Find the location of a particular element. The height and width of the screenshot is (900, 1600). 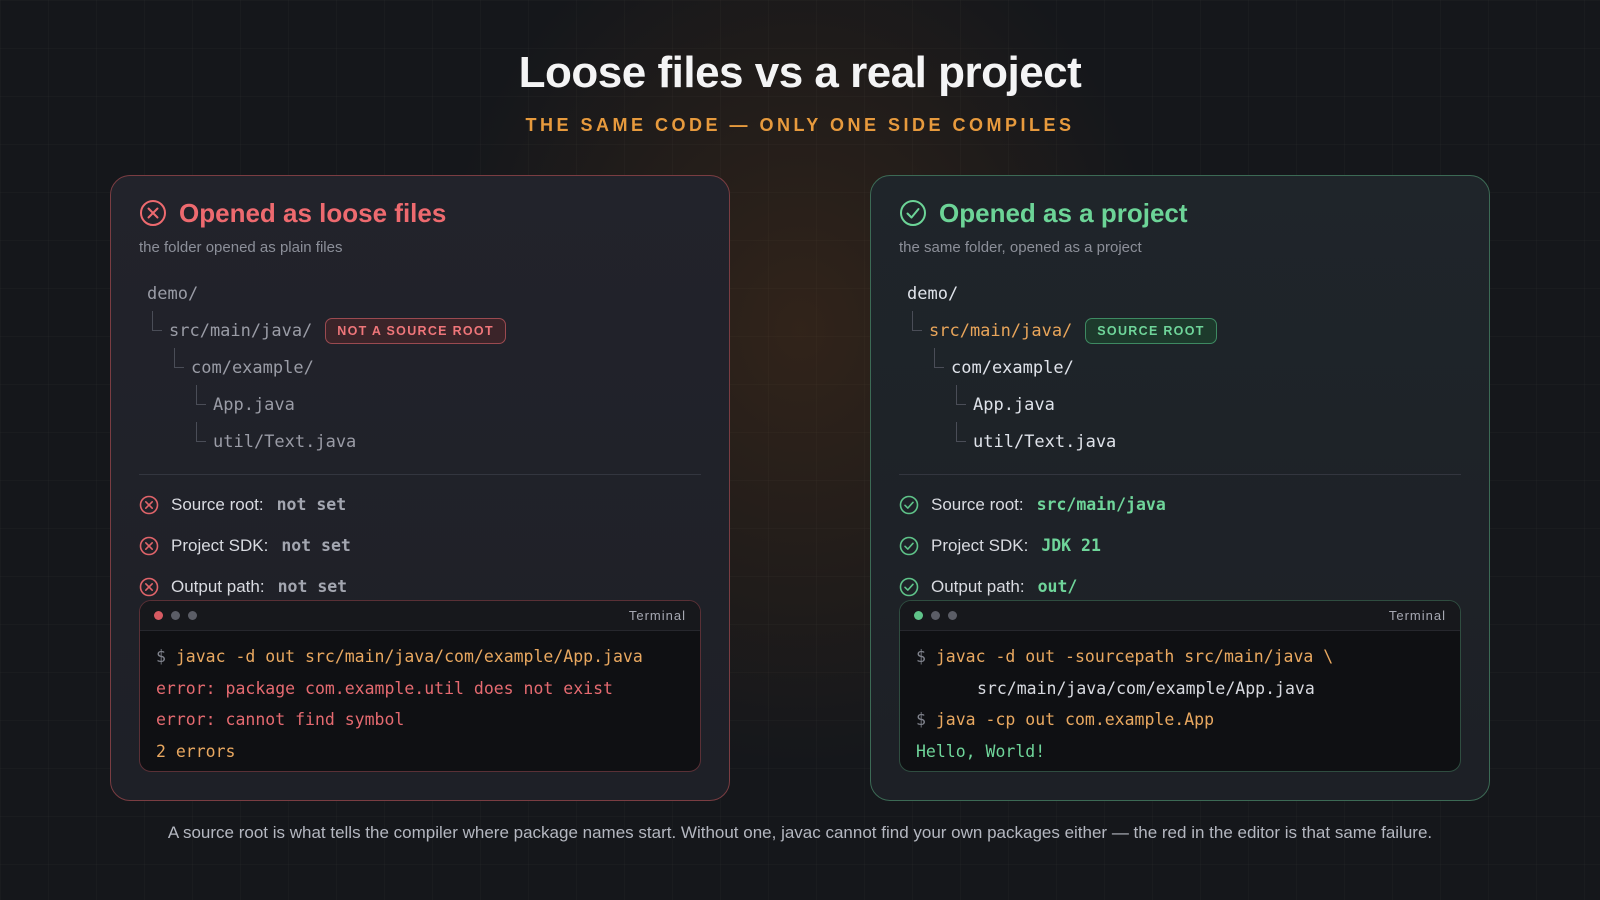

tree-item-src: src/main/java/ SOURCE ROOT is located at coordinates (1064, 327).